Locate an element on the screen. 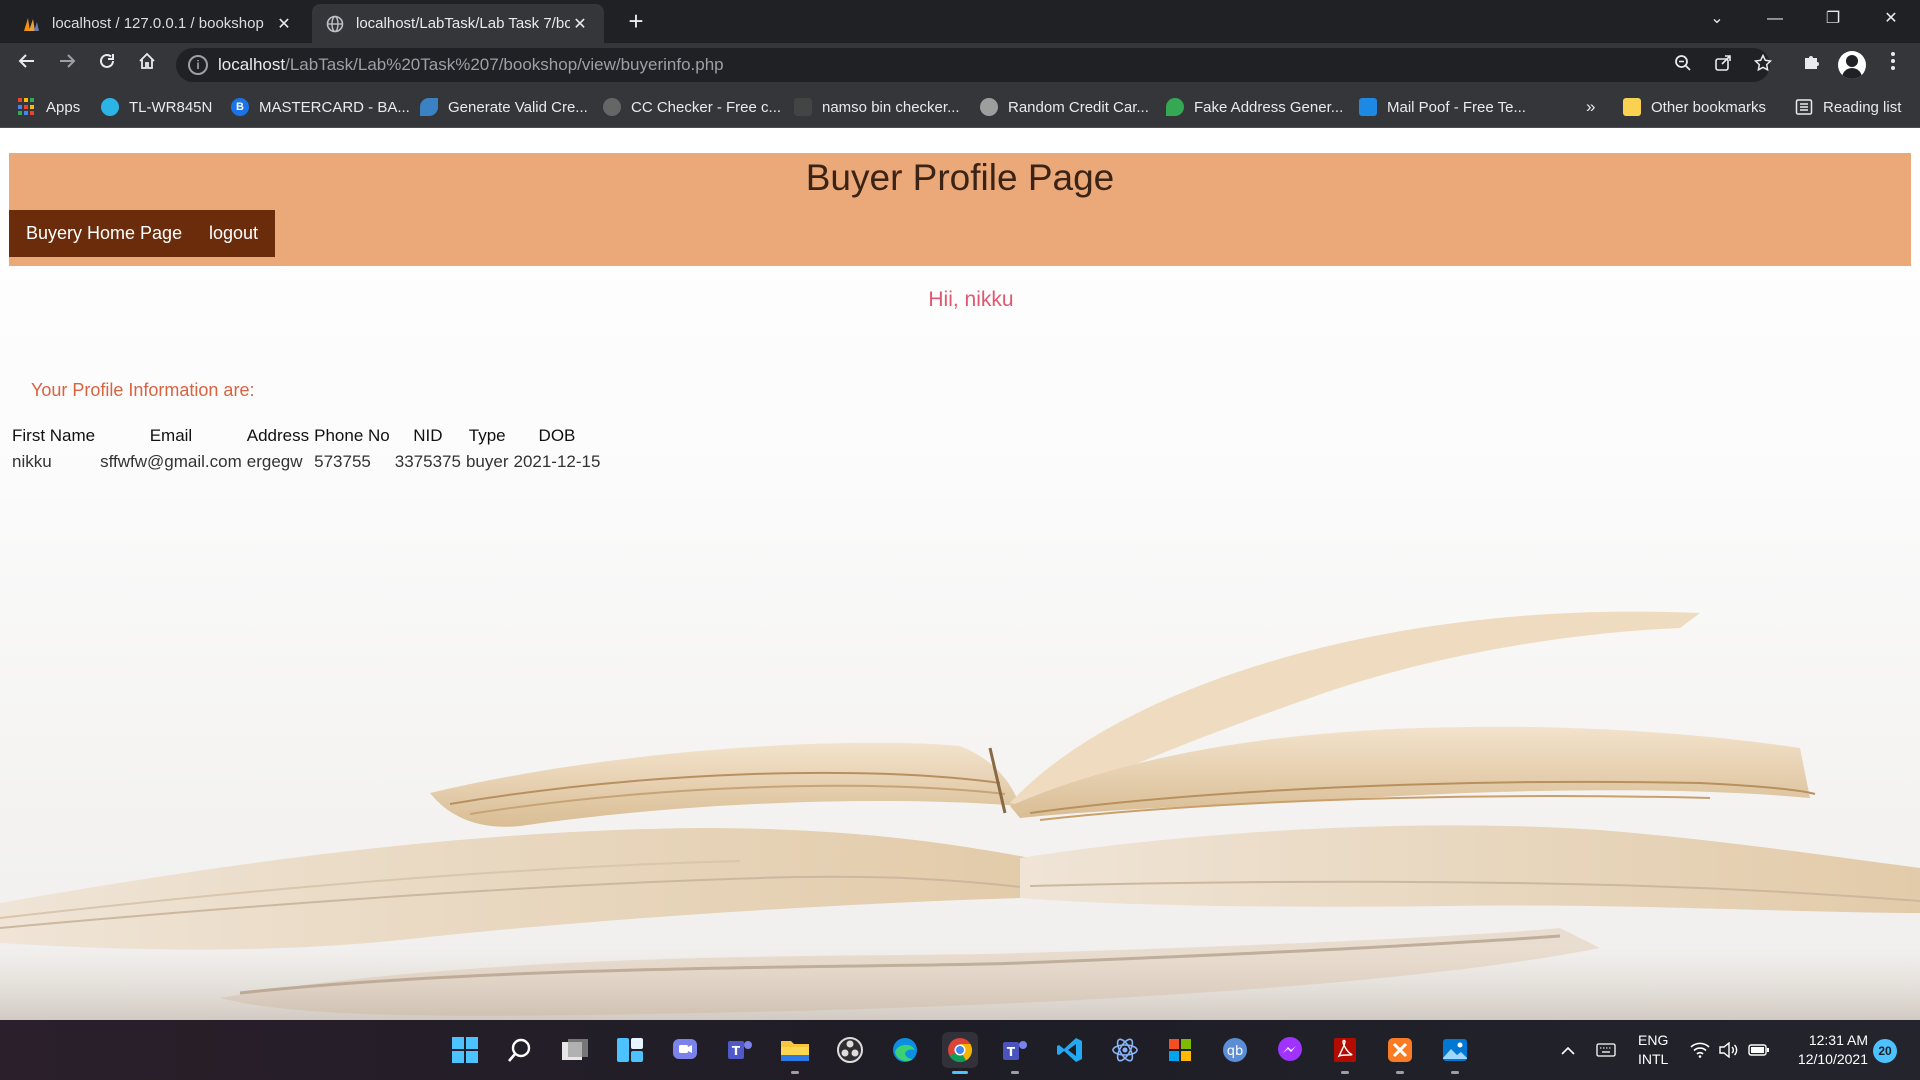  teams-work-button: T is located at coordinates (1015, 1053).